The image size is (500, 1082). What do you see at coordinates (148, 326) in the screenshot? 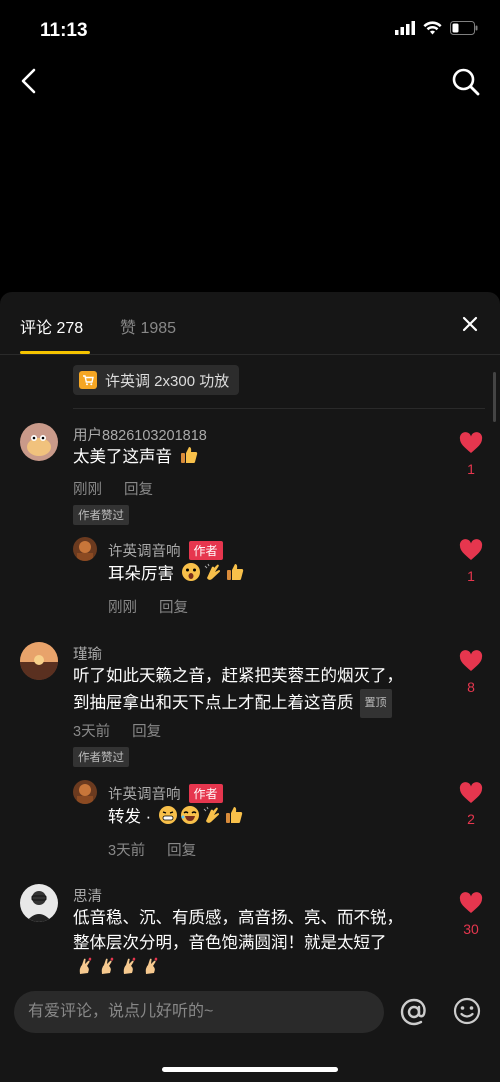
I see `tab-likes: 赞 1985` at bounding box center [148, 326].